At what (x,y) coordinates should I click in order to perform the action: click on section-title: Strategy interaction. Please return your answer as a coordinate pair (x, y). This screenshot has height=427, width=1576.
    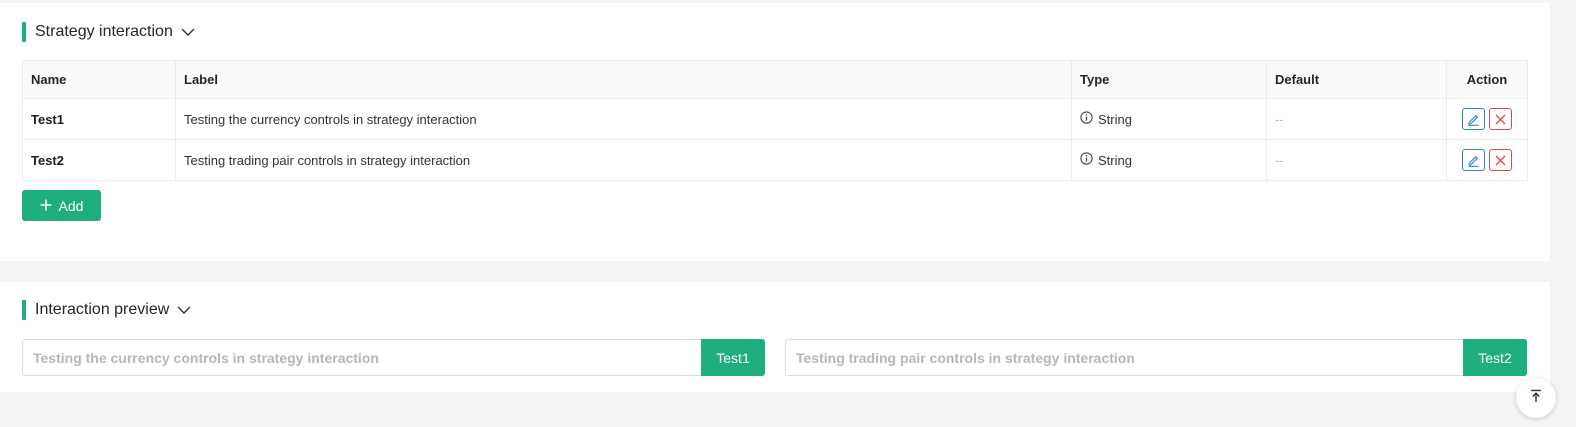
    Looking at the image, I should click on (104, 31).